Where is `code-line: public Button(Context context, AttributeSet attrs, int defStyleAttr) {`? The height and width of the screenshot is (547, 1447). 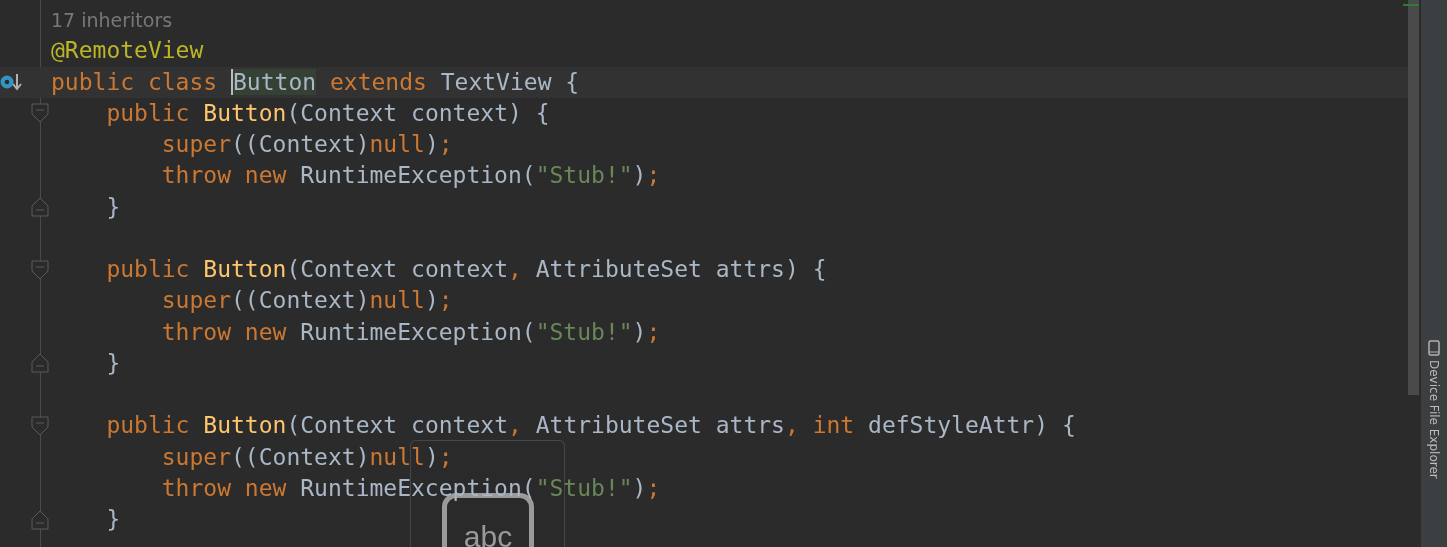
code-line: public Button(Context context, AttributeSet attrs, int defStyleAttr) { is located at coordinates (590, 426).